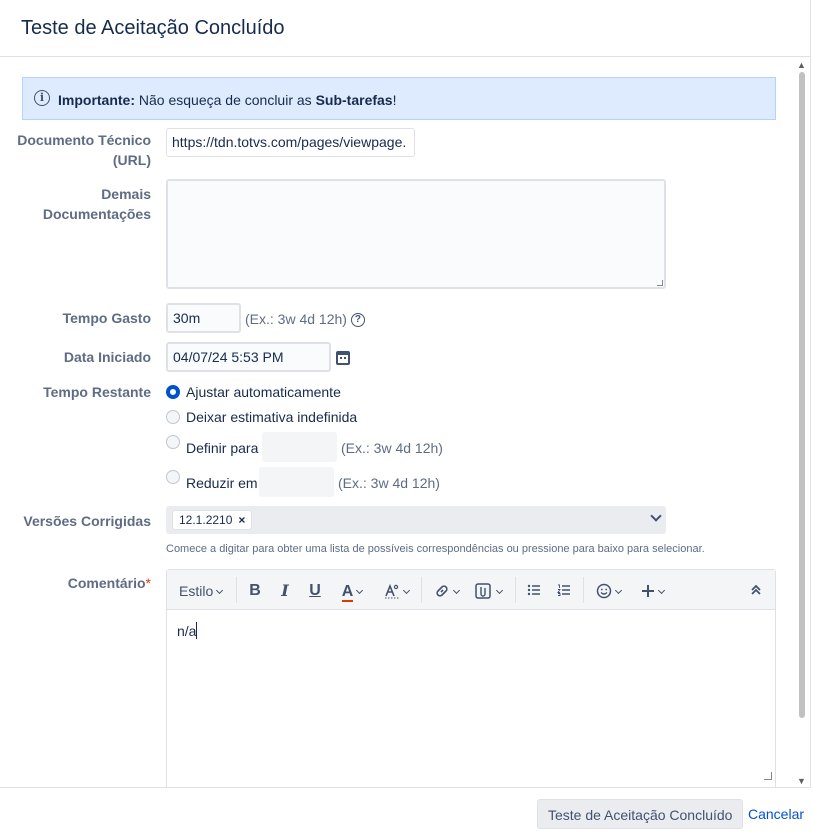 This screenshot has height=836, width=813. Describe the element at coordinates (647, 591) in the screenshot. I see `plus-icon` at that location.